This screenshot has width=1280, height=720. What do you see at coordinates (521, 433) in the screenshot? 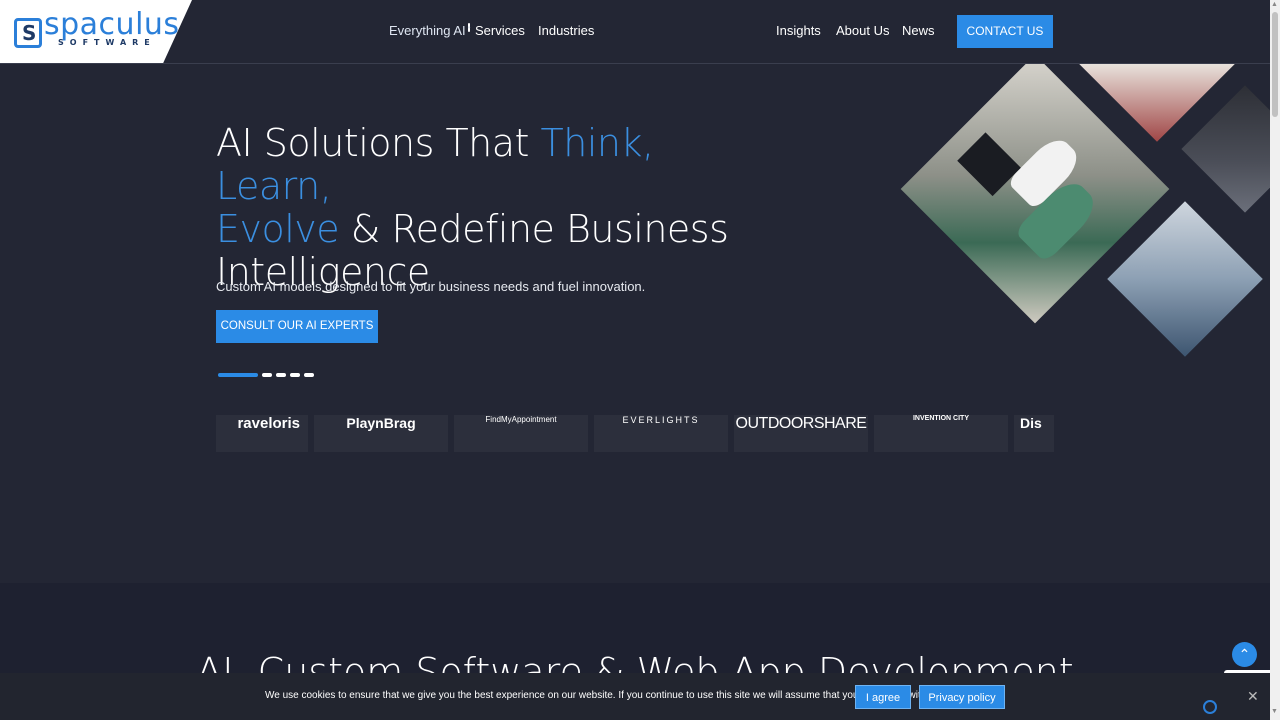
I see `client-logo: FindMyAppointment` at bounding box center [521, 433].